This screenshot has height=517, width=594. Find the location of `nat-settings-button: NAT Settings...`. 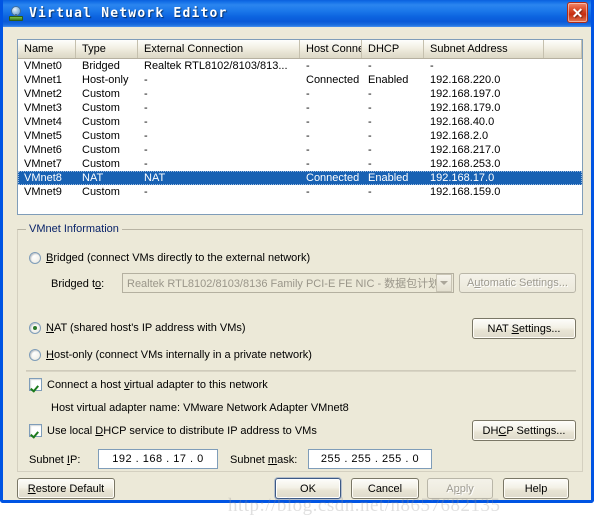

nat-settings-button: NAT Settings... is located at coordinates (524, 328).